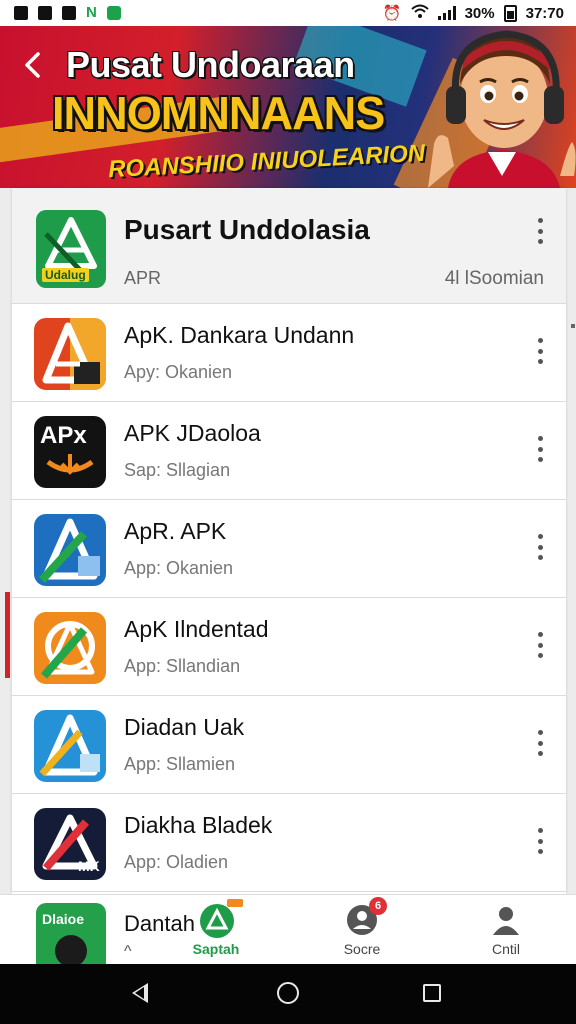 The image size is (576, 1024). I want to click on app-list-item: MK Diakha Bladek App: Oladien, so click(289, 843).